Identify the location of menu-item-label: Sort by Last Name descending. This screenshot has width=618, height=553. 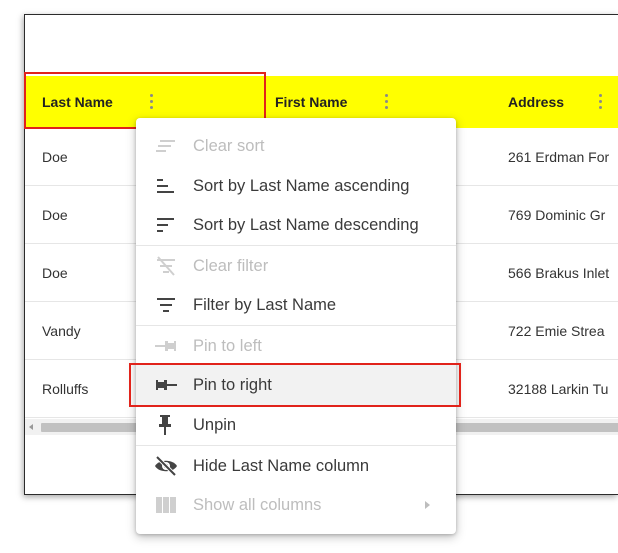
(306, 224).